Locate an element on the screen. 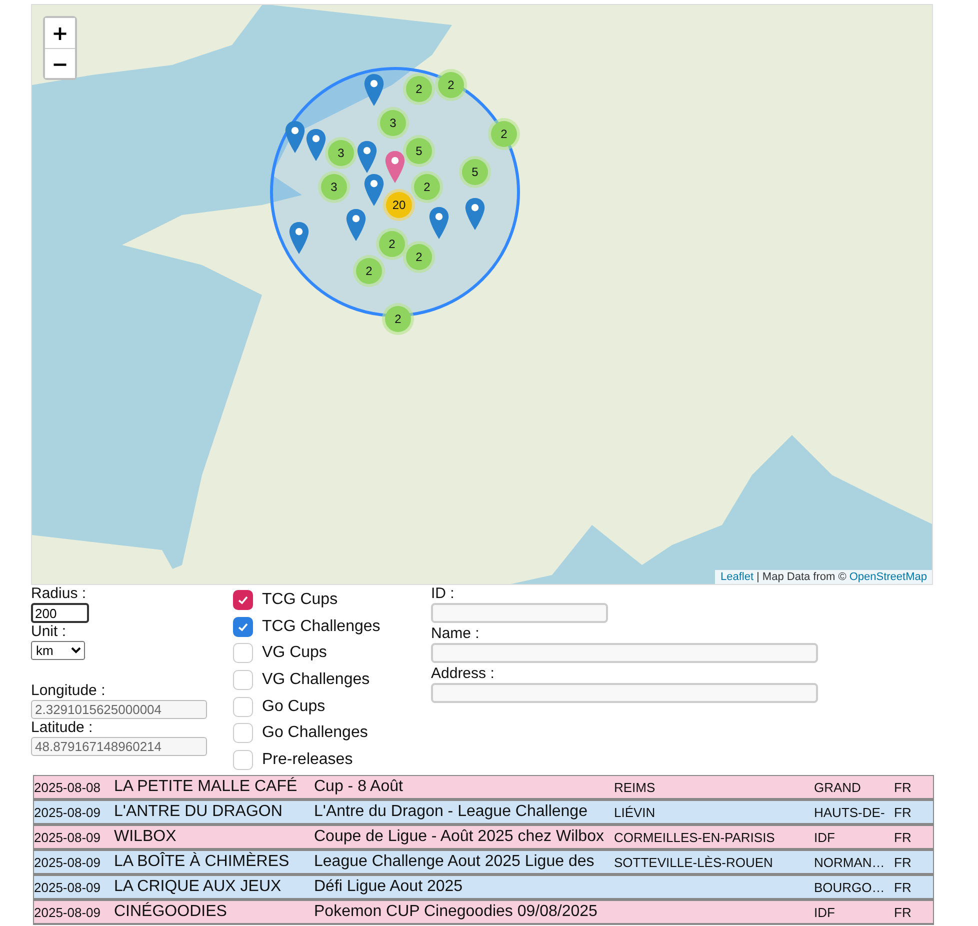 The height and width of the screenshot is (926, 978). city-cell: LIÉVIN is located at coordinates (635, 812).